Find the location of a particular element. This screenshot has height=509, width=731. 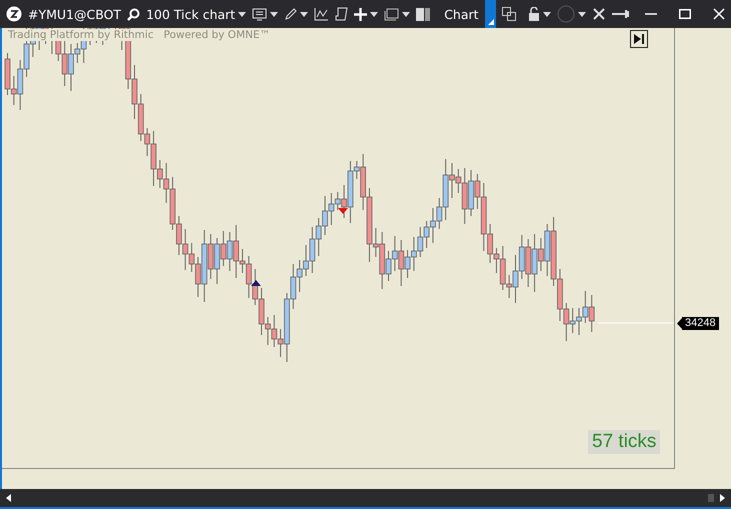

monitor-icon is located at coordinates (260, 14).